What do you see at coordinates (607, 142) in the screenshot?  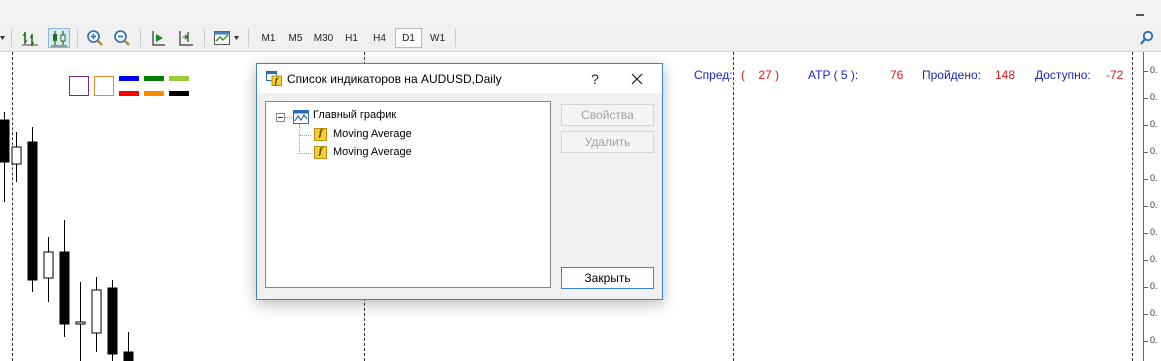 I see `delete-button: Удалить` at bounding box center [607, 142].